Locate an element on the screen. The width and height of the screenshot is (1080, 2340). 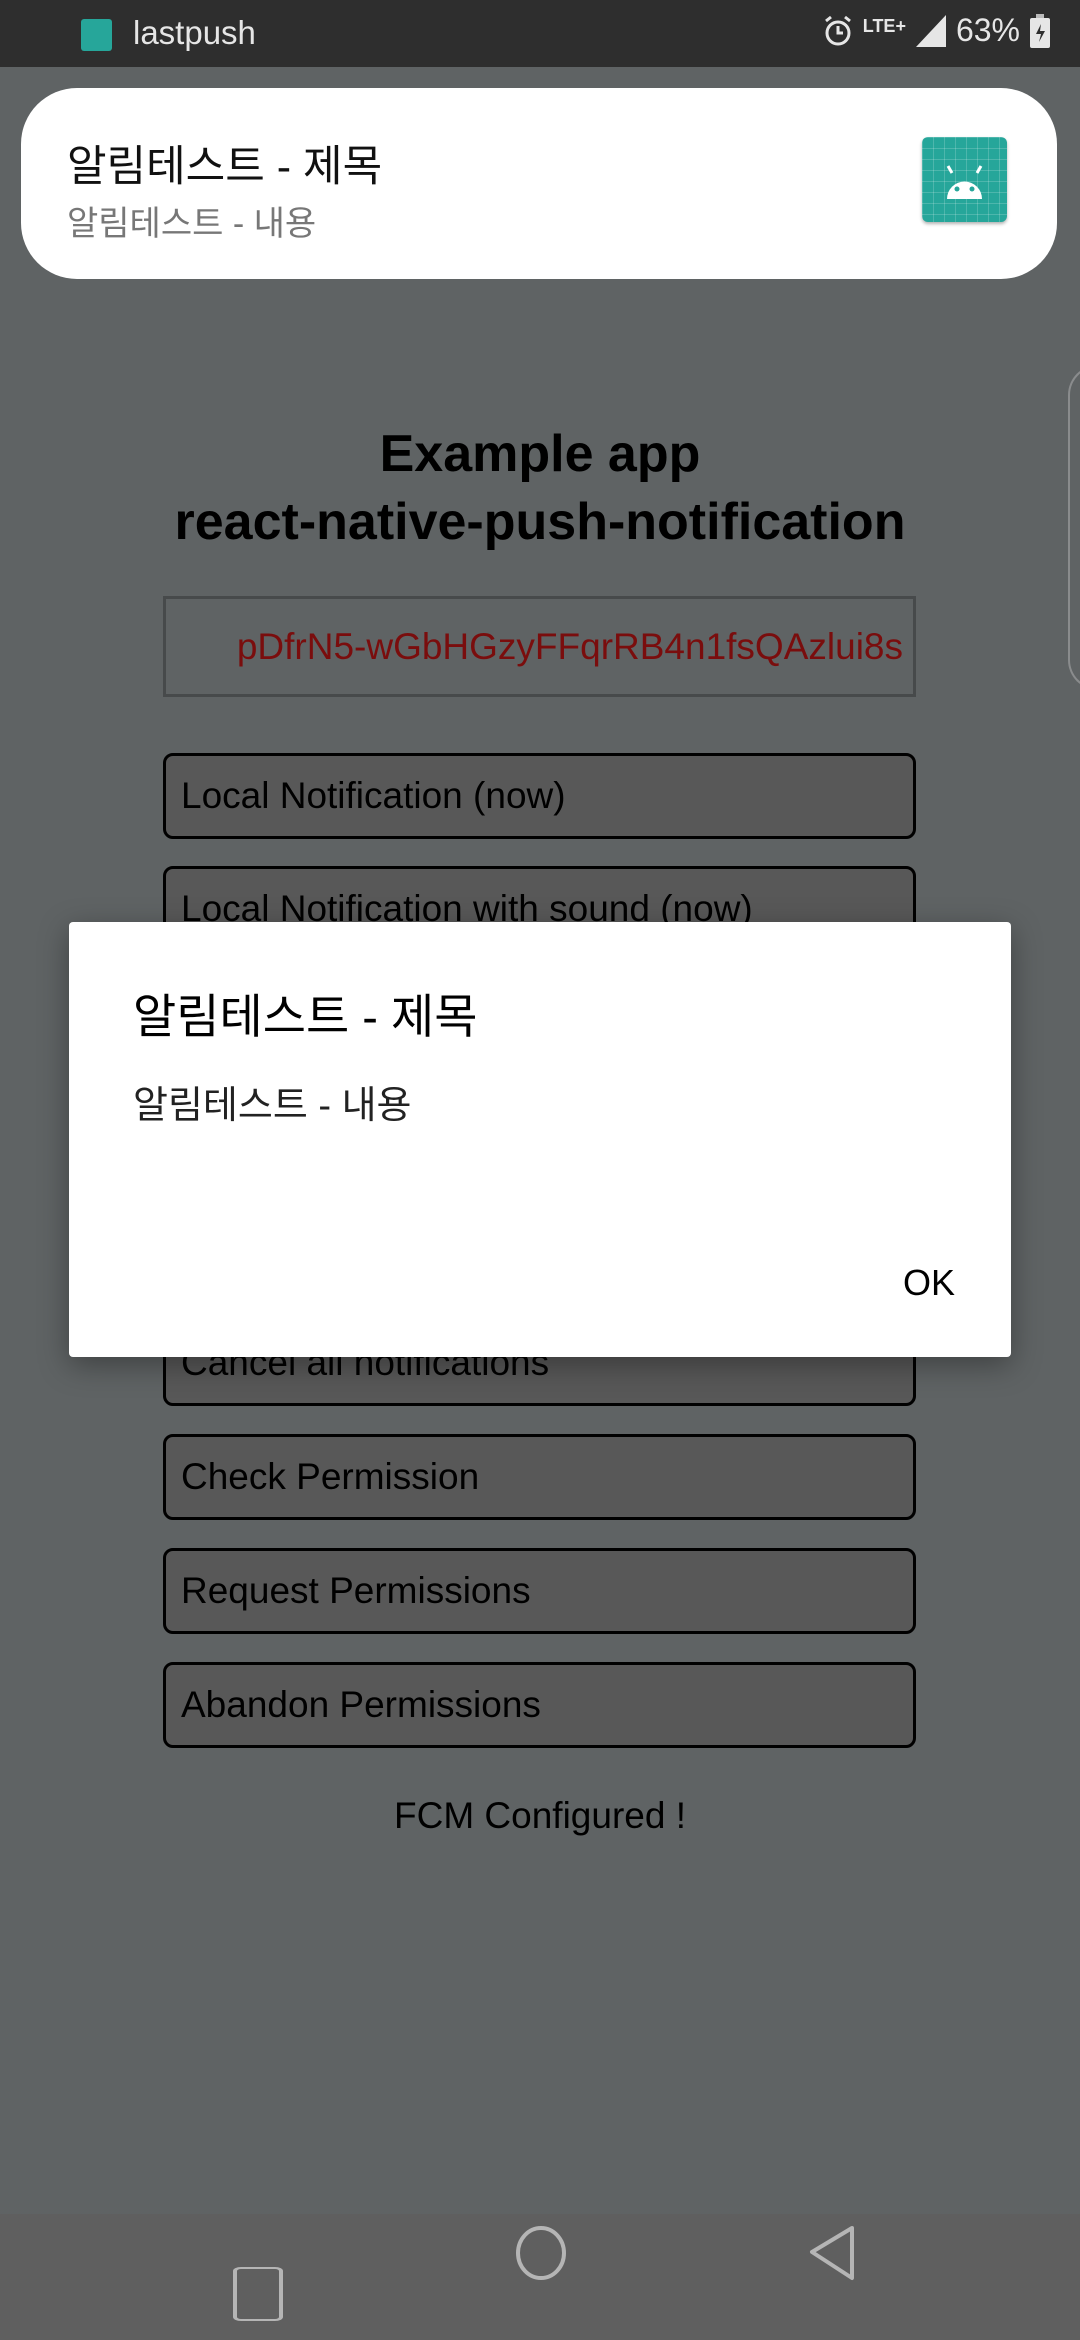
title-line-1: Example app is located at coordinates (540, 454).